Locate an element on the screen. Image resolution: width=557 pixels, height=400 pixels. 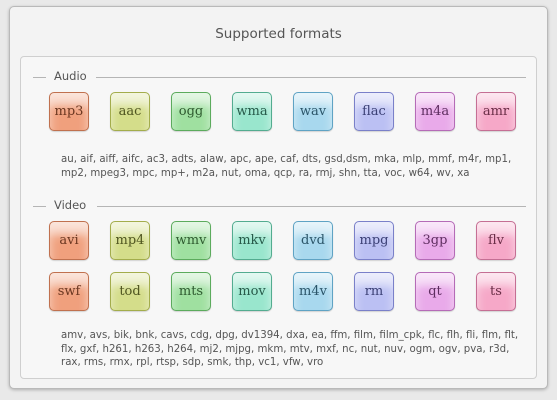
mkv-format-icon: mkv is located at coordinates (252, 240).